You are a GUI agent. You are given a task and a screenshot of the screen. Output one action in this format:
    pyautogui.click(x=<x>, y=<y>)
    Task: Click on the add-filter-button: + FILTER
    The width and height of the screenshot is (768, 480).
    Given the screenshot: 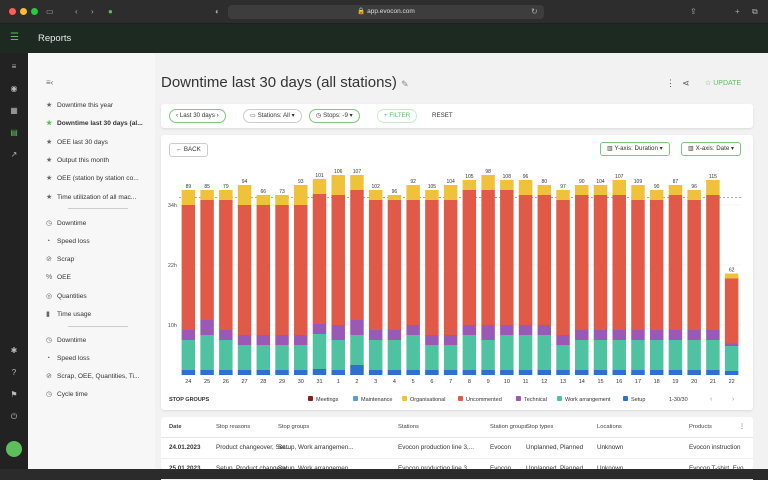 What is the action you would take?
    pyautogui.click(x=397, y=116)
    